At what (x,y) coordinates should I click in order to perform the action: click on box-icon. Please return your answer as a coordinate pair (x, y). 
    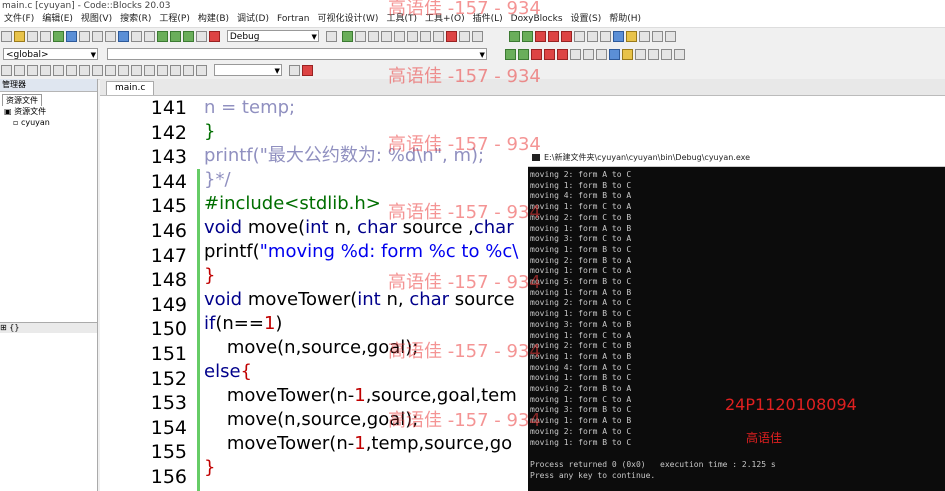
    Looking at the image, I should click on (110, 70).